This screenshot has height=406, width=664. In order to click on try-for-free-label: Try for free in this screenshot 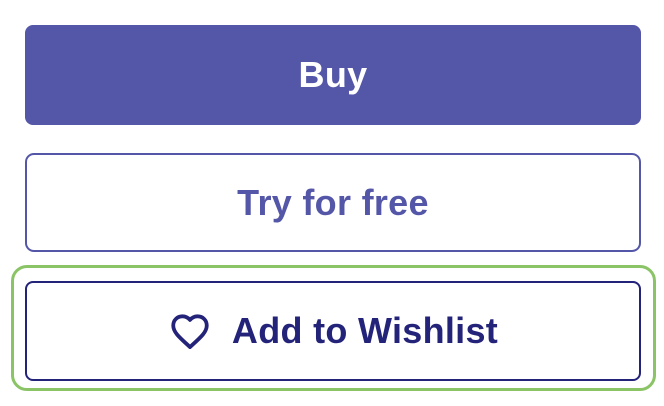, I will do `click(333, 202)`.